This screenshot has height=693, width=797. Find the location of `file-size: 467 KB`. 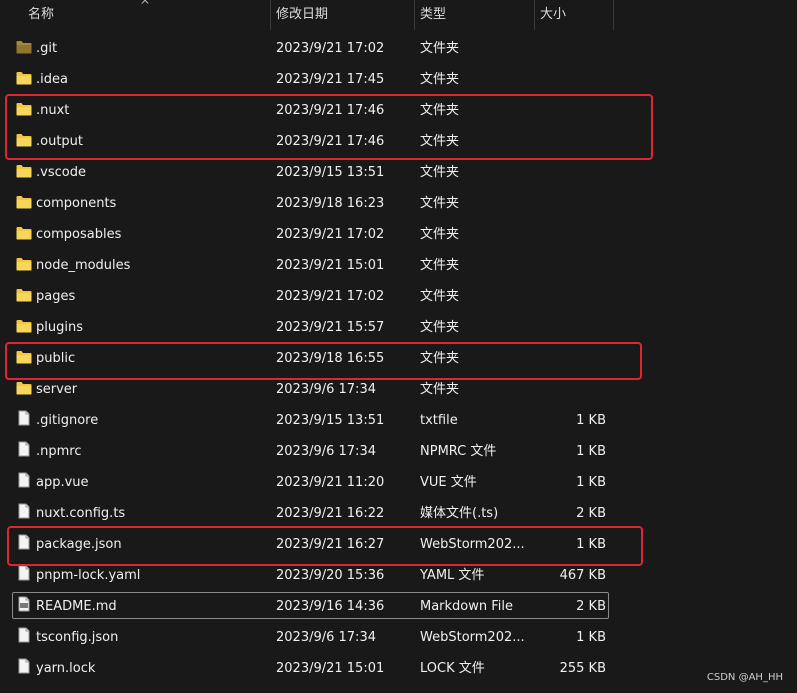

file-size: 467 KB is located at coordinates (582, 575).